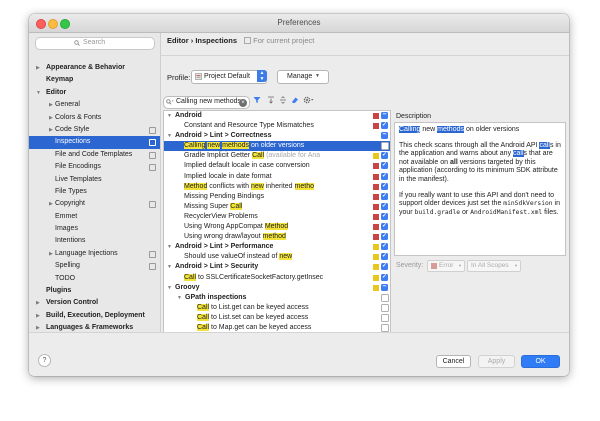  What do you see at coordinates (277, 288) in the screenshot?
I see `inspection-row: ▼ Groovy –` at bounding box center [277, 288].